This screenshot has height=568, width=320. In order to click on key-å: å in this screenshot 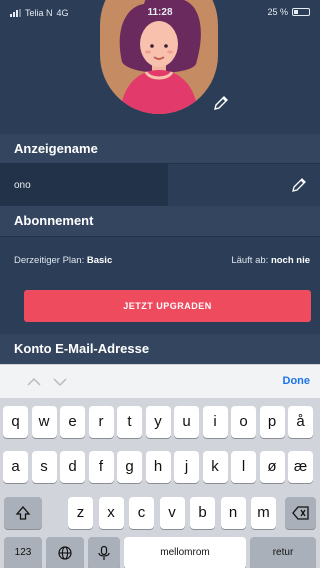, I will do `click(300, 422)`.